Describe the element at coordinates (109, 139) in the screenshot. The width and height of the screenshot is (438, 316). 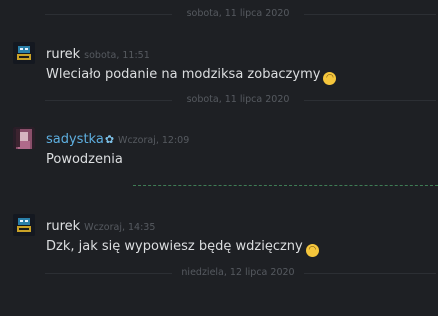
I see `flower-icon: ✿` at that location.